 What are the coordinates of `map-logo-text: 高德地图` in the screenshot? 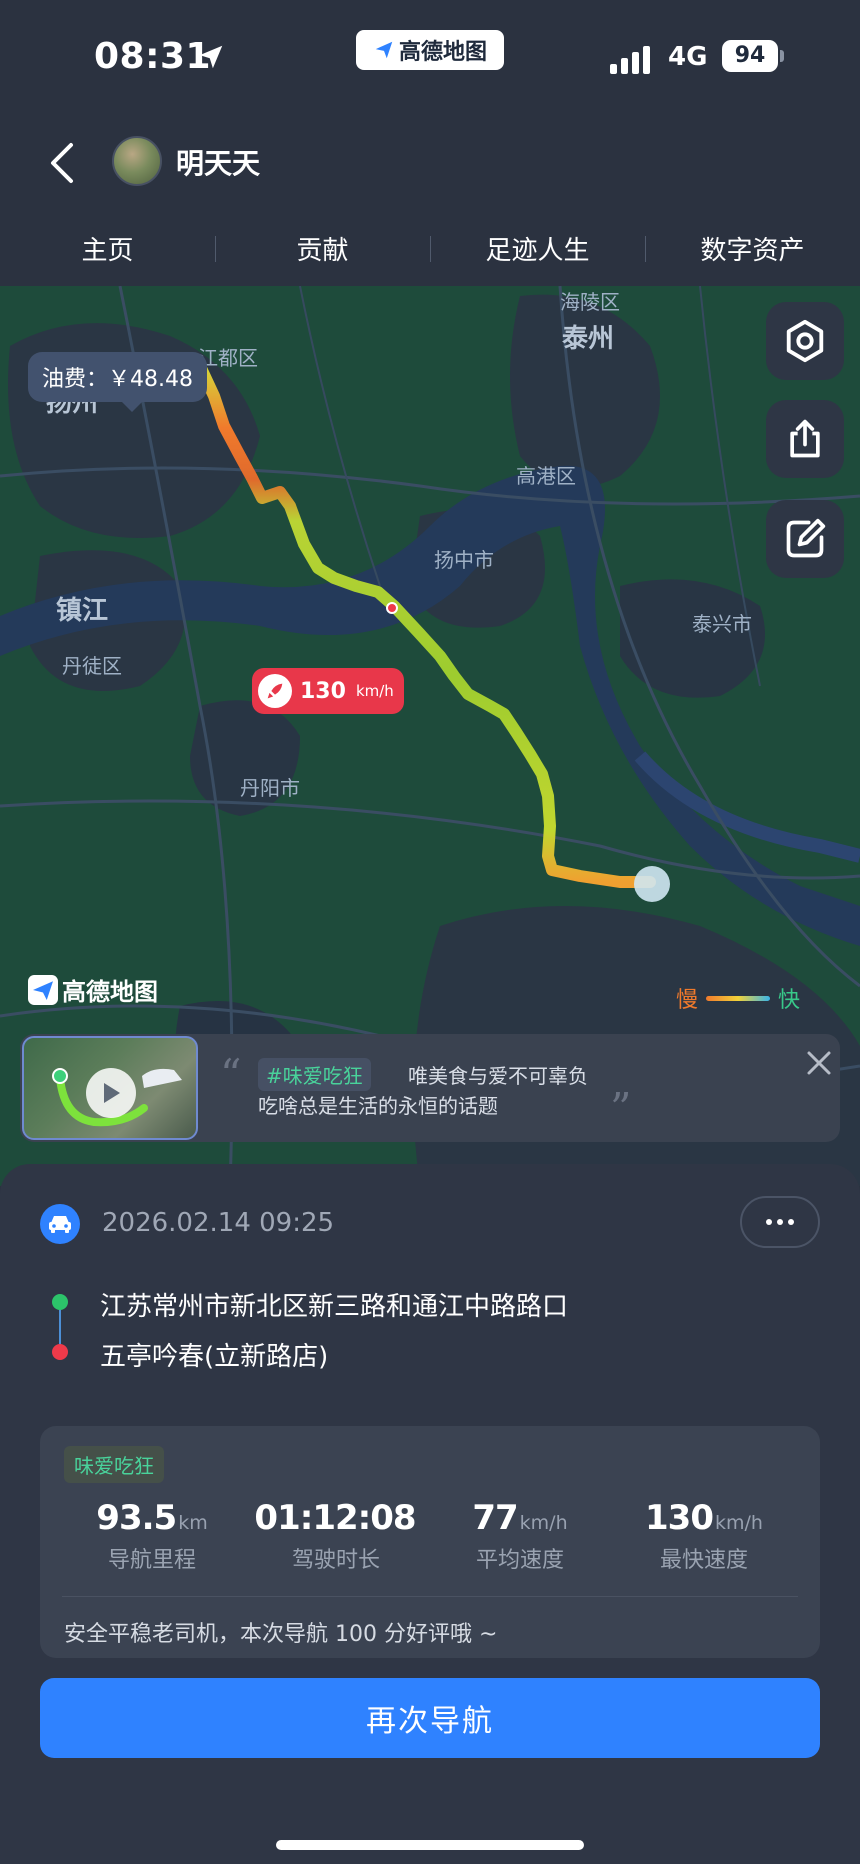 It's located at (110, 992).